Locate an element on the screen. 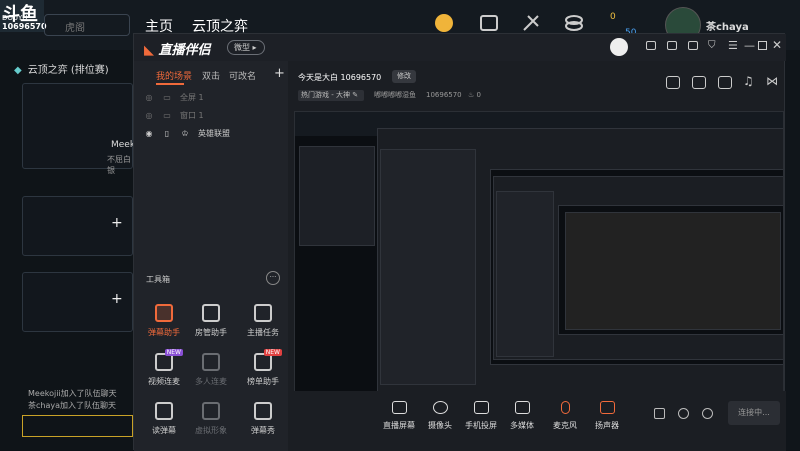 The image size is (800, 451). category-selector: 热门游戏 - 大神 ✎ is located at coordinates (331, 95).